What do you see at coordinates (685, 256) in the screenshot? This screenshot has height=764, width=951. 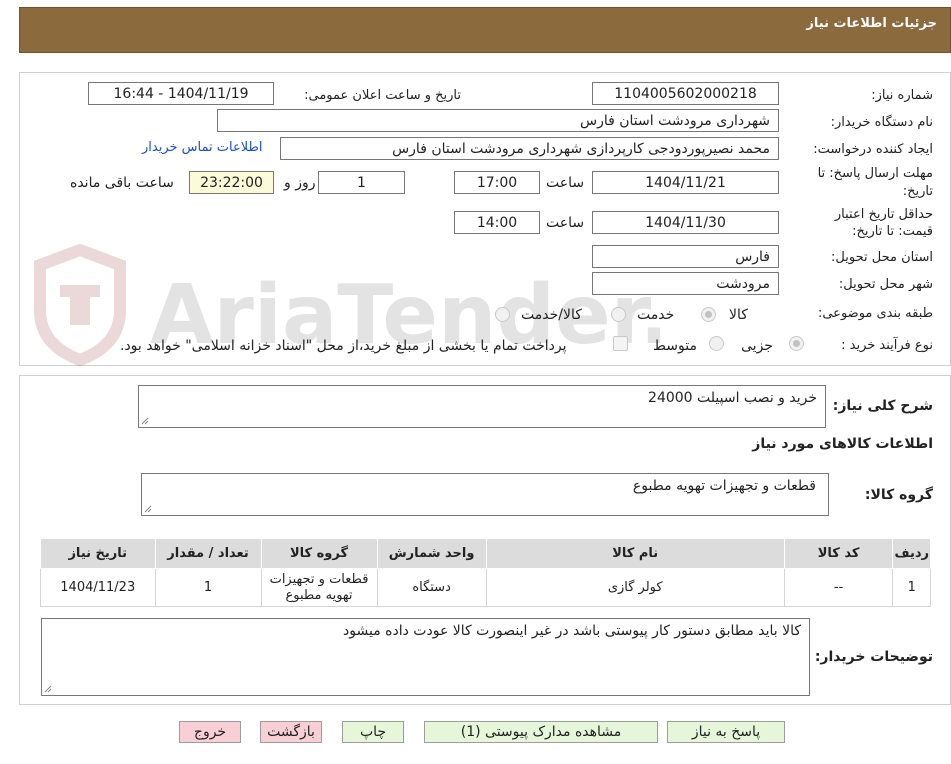 I see `province-field: فارس` at bounding box center [685, 256].